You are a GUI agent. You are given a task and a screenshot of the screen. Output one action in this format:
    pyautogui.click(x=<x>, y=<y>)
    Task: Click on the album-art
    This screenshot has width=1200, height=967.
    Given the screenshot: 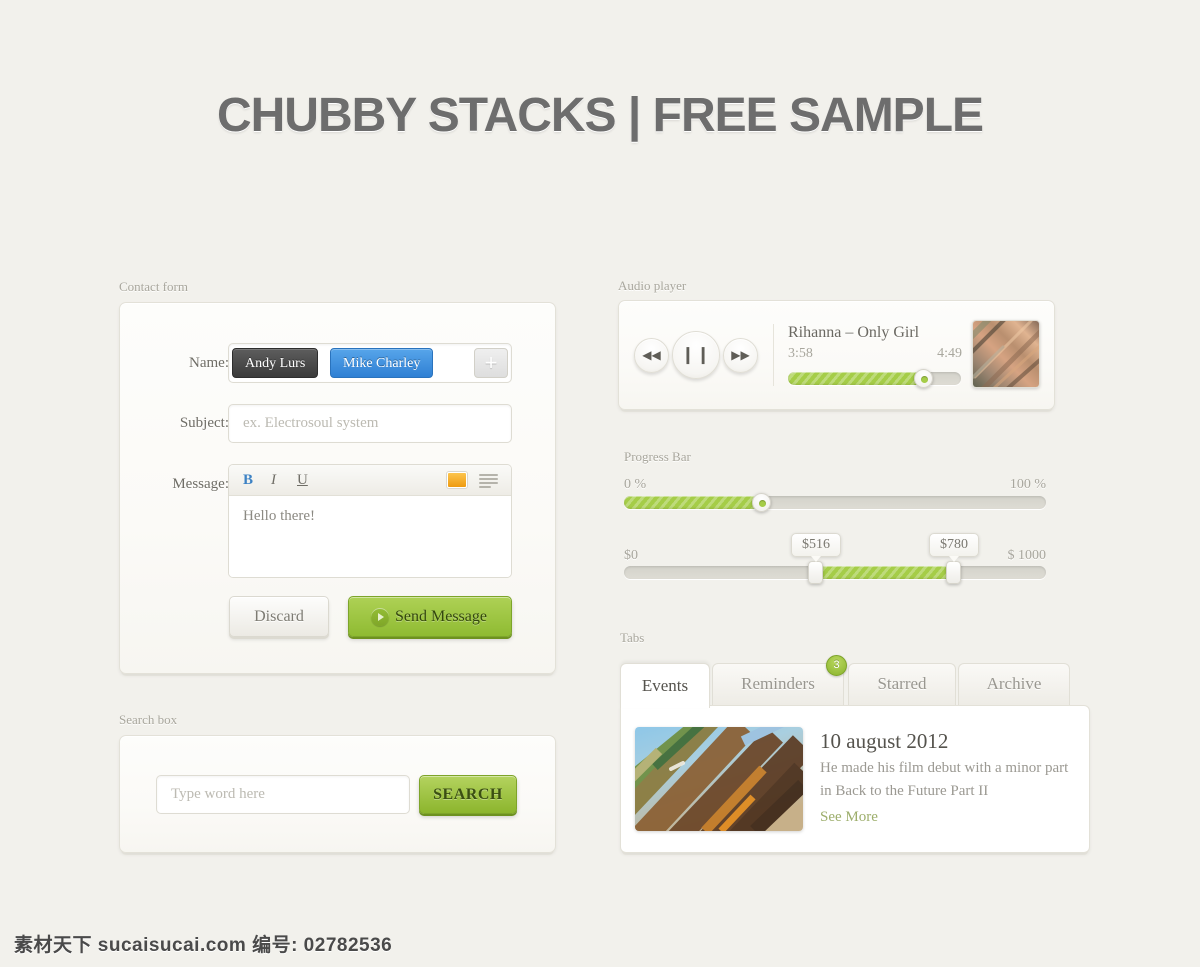 What is the action you would take?
    pyautogui.click(x=1006, y=354)
    